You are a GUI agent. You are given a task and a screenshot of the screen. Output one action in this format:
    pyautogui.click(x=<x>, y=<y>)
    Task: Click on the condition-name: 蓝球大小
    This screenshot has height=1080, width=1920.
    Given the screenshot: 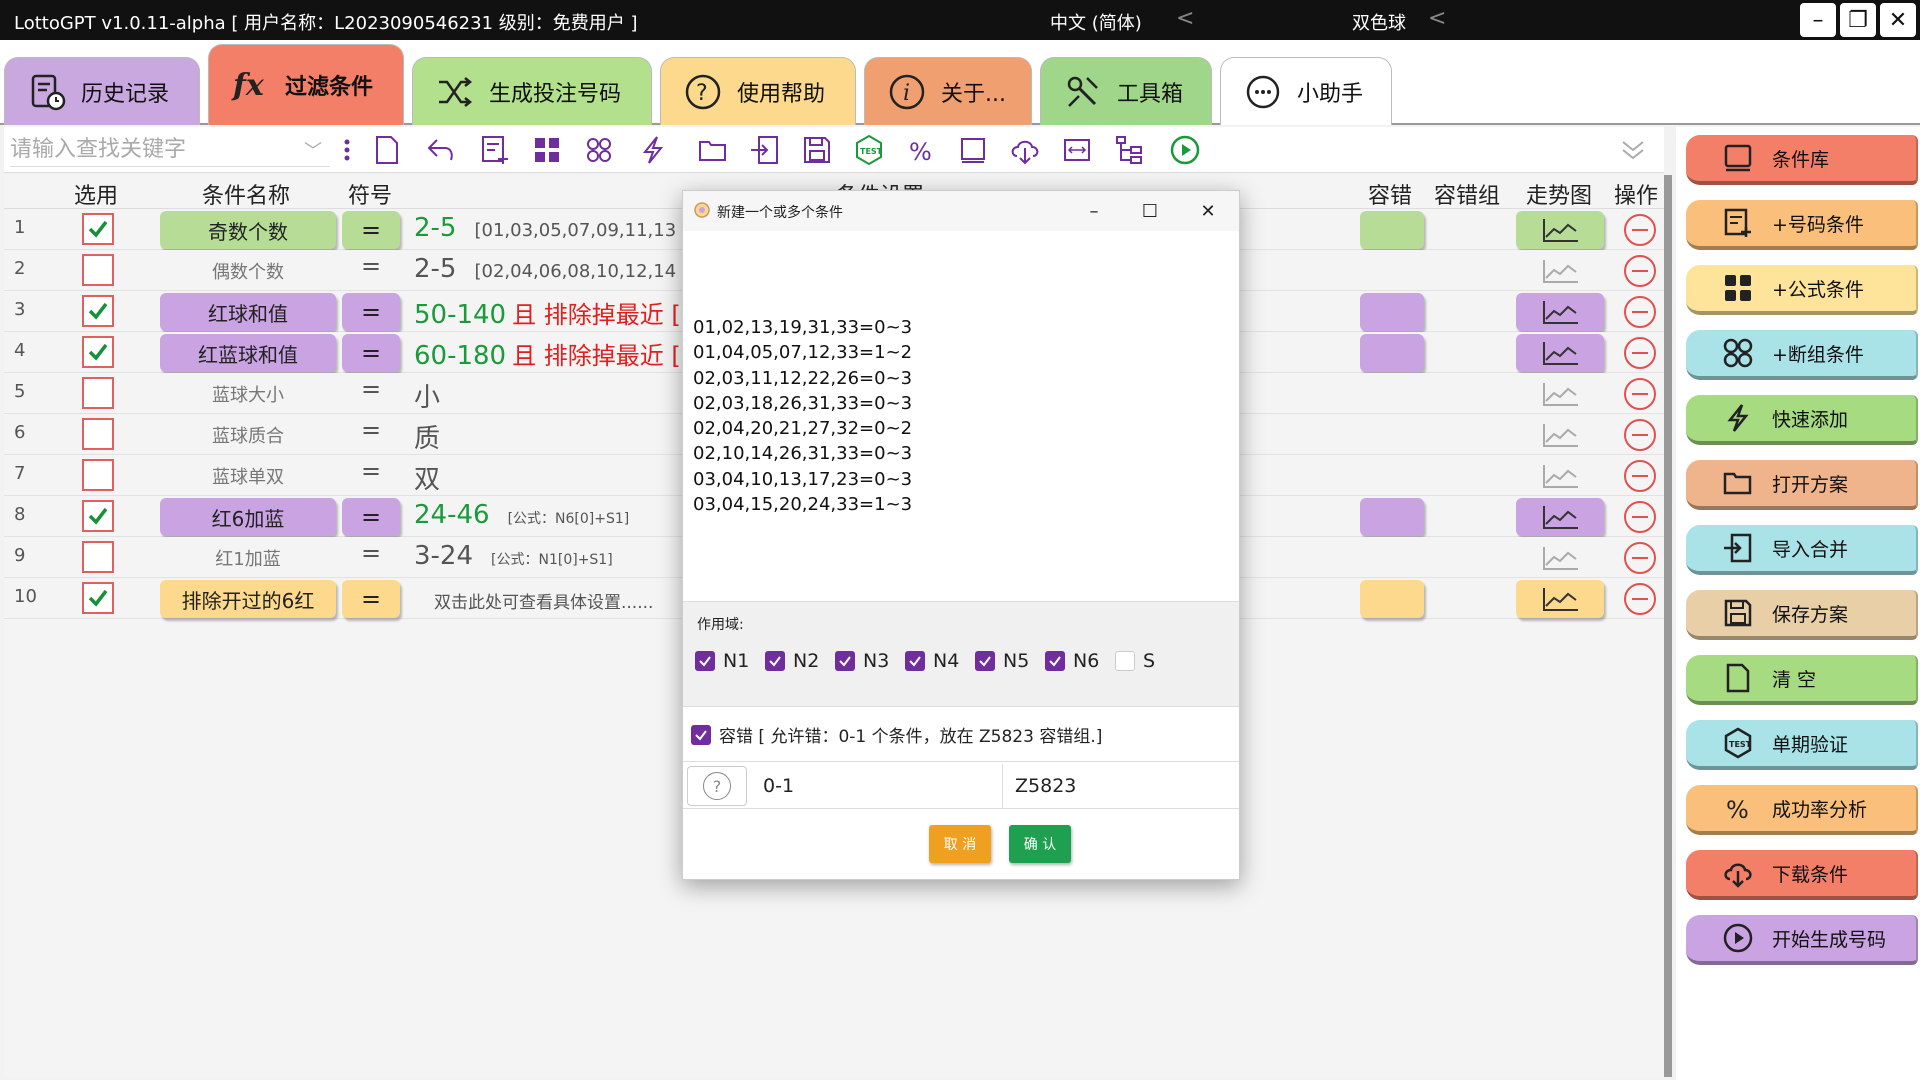 What is the action you would take?
    pyautogui.click(x=248, y=394)
    